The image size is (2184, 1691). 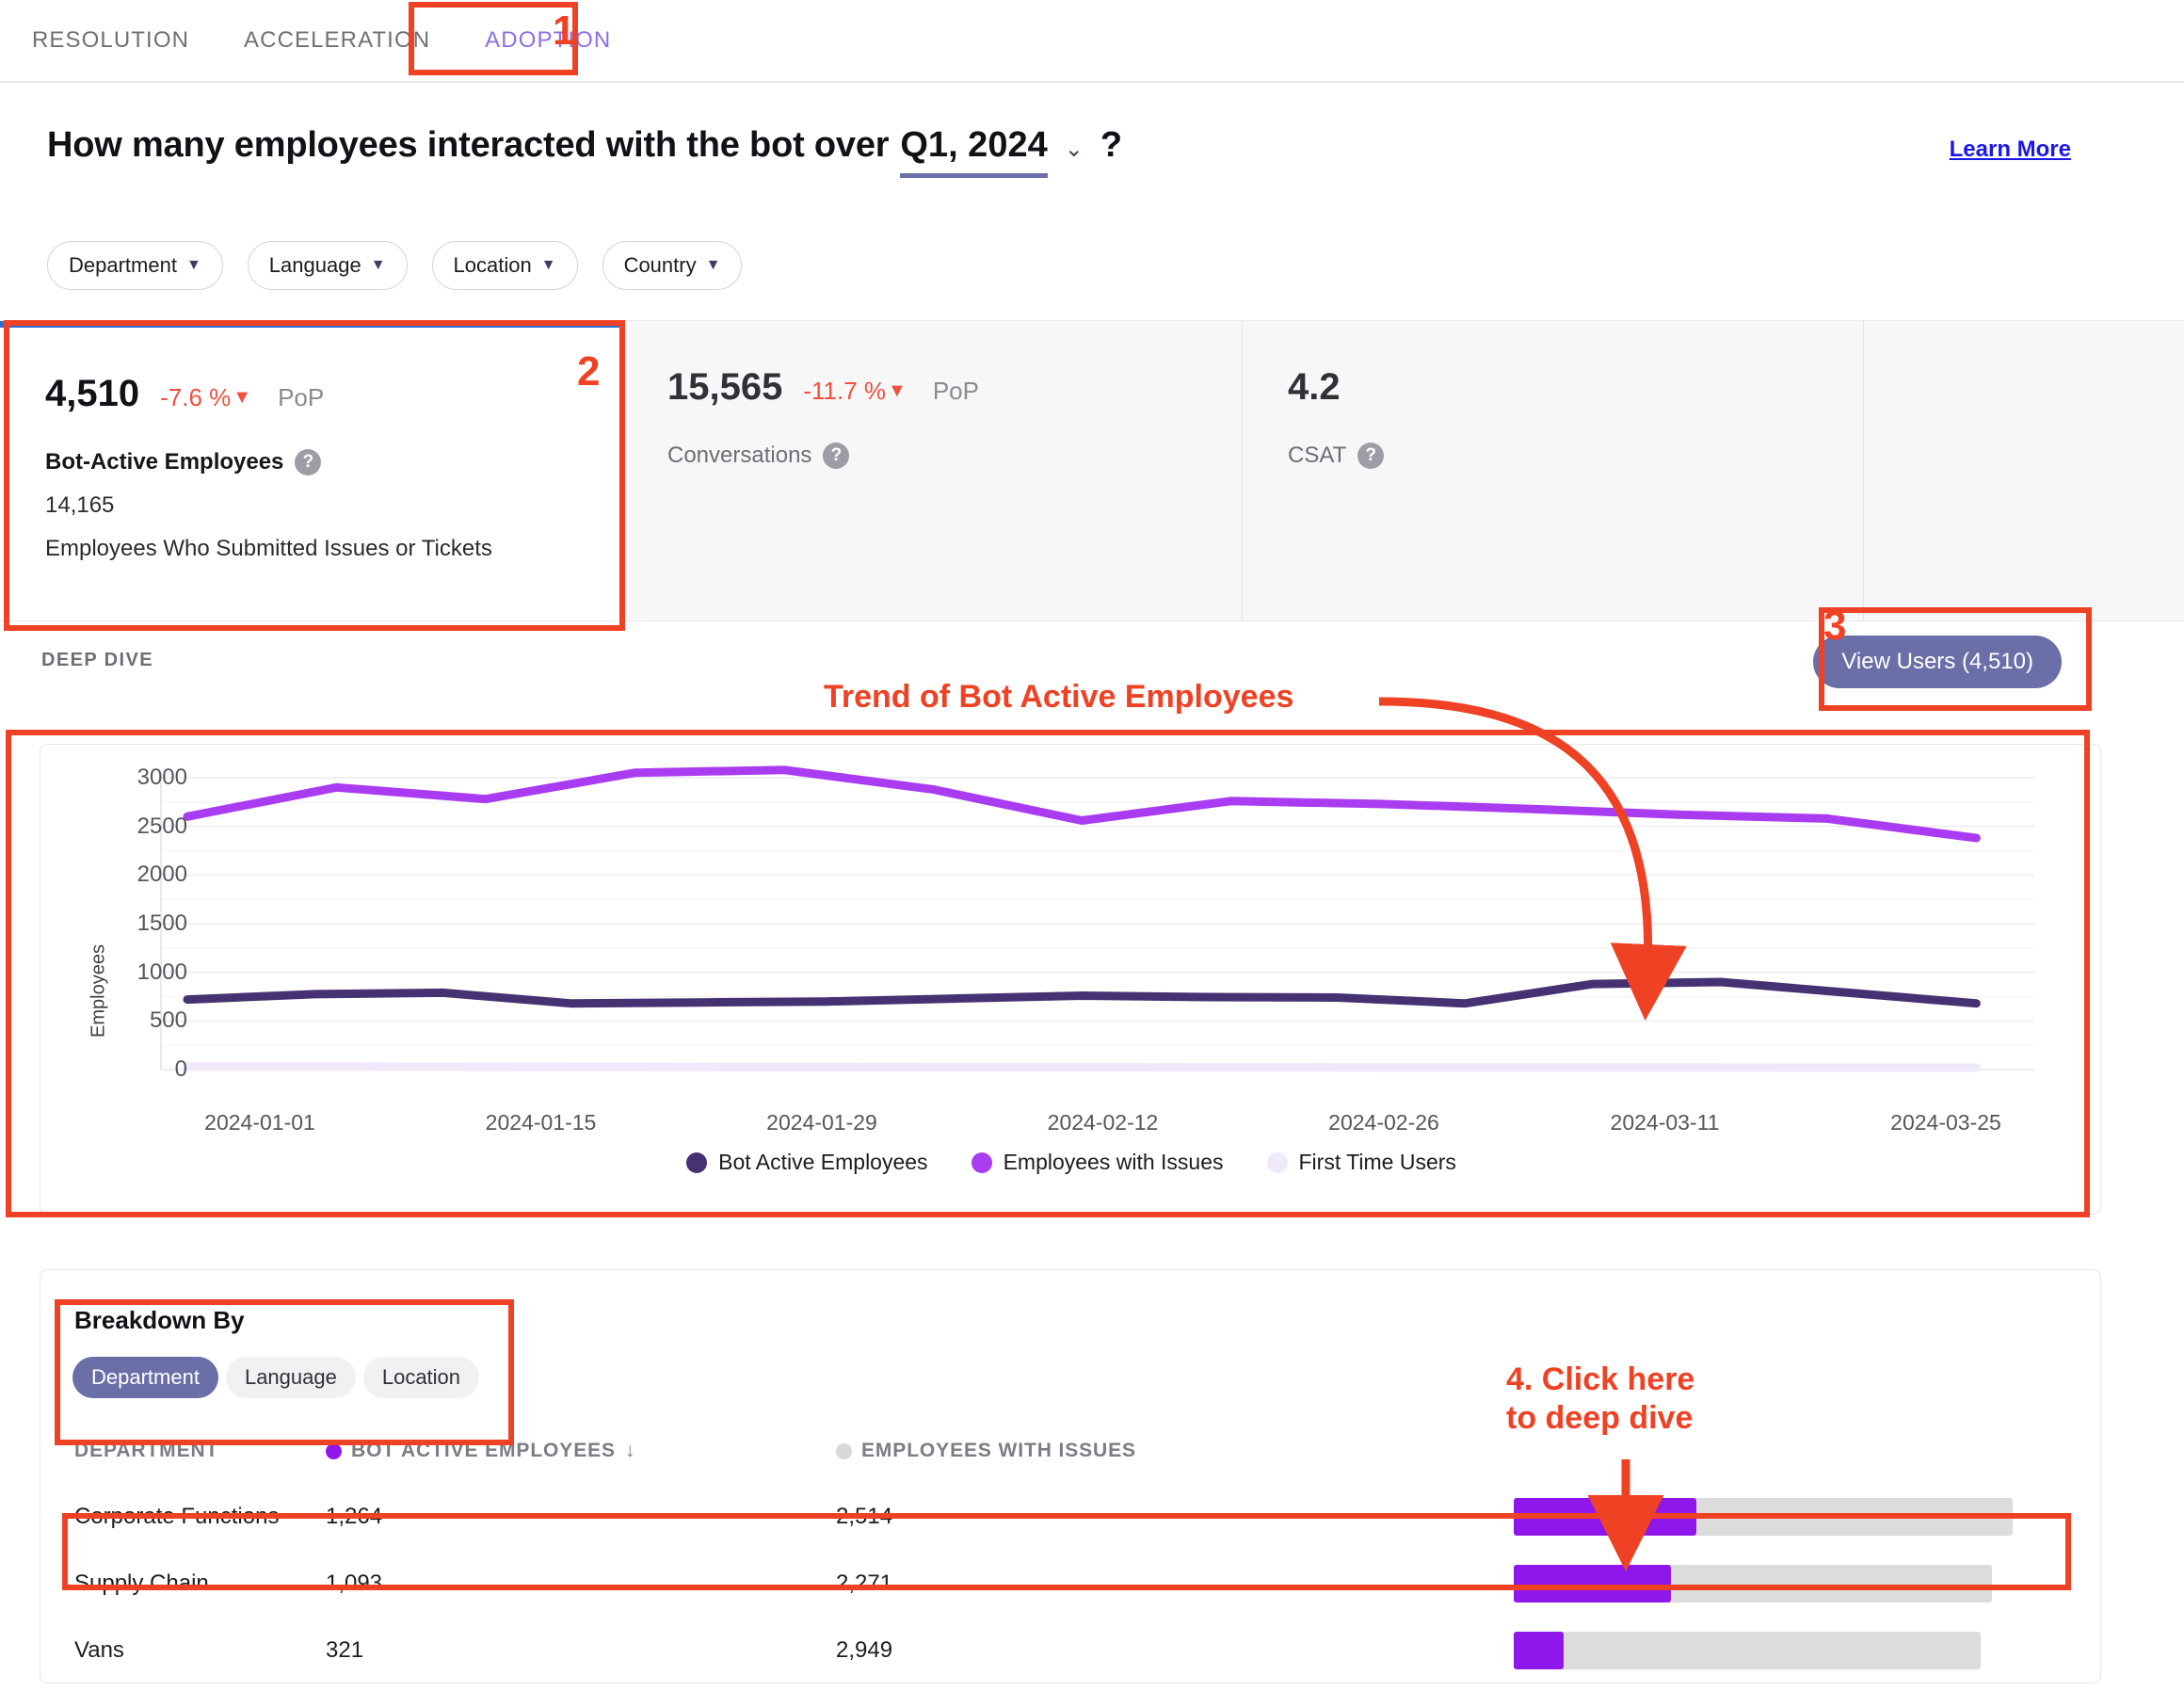 What do you see at coordinates (196, 397) in the screenshot?
I see `kpi-delta-value: -7.6 %` at bounding box center [196, 397].